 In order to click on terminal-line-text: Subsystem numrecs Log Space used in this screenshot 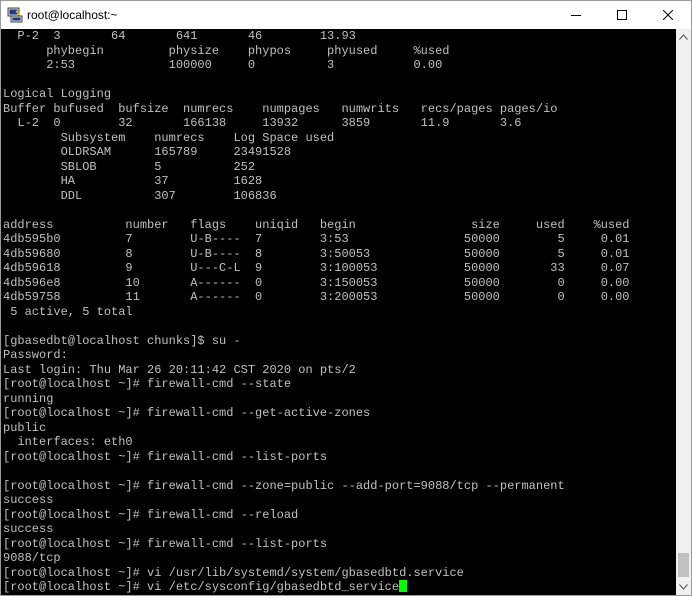, I will do `click(169, 137)`.